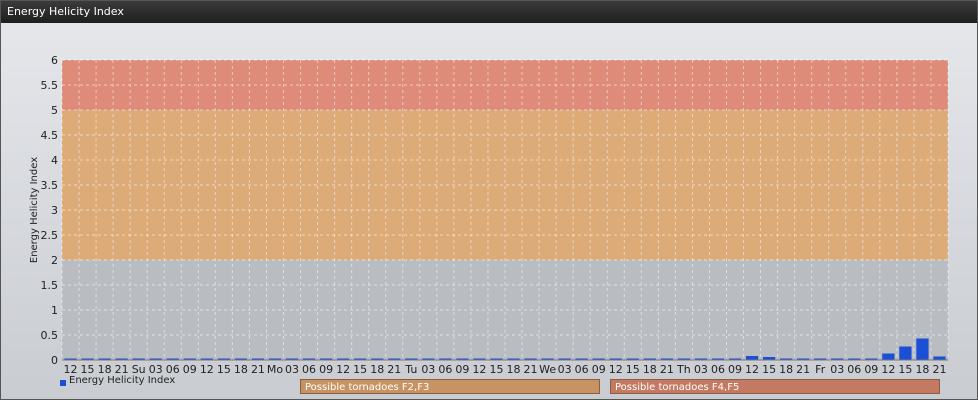 The width and height of the screenshot is (978, 400). What do you see at coordinates (122, 380) in the screenshot?
I see `legend-label: Energy Helicity Index` at bounding box center [122, 380].